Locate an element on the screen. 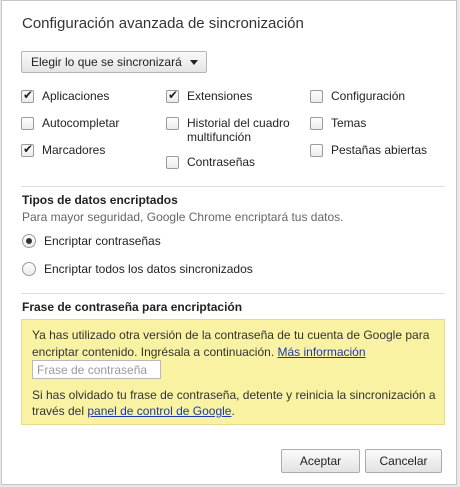  checkbox-omnibox-history: Historial del cuadro multifunción is located at coordinates (231, 130).